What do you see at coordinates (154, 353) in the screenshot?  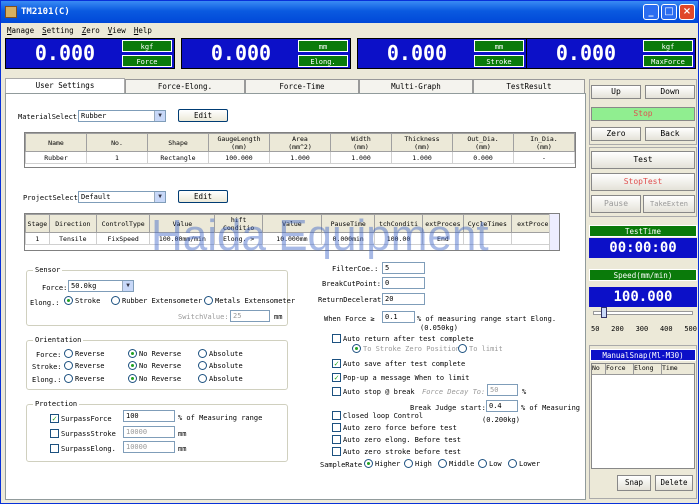 I see `force-no-reverse-radio: No Reverse` at bounding box center [154, 353].